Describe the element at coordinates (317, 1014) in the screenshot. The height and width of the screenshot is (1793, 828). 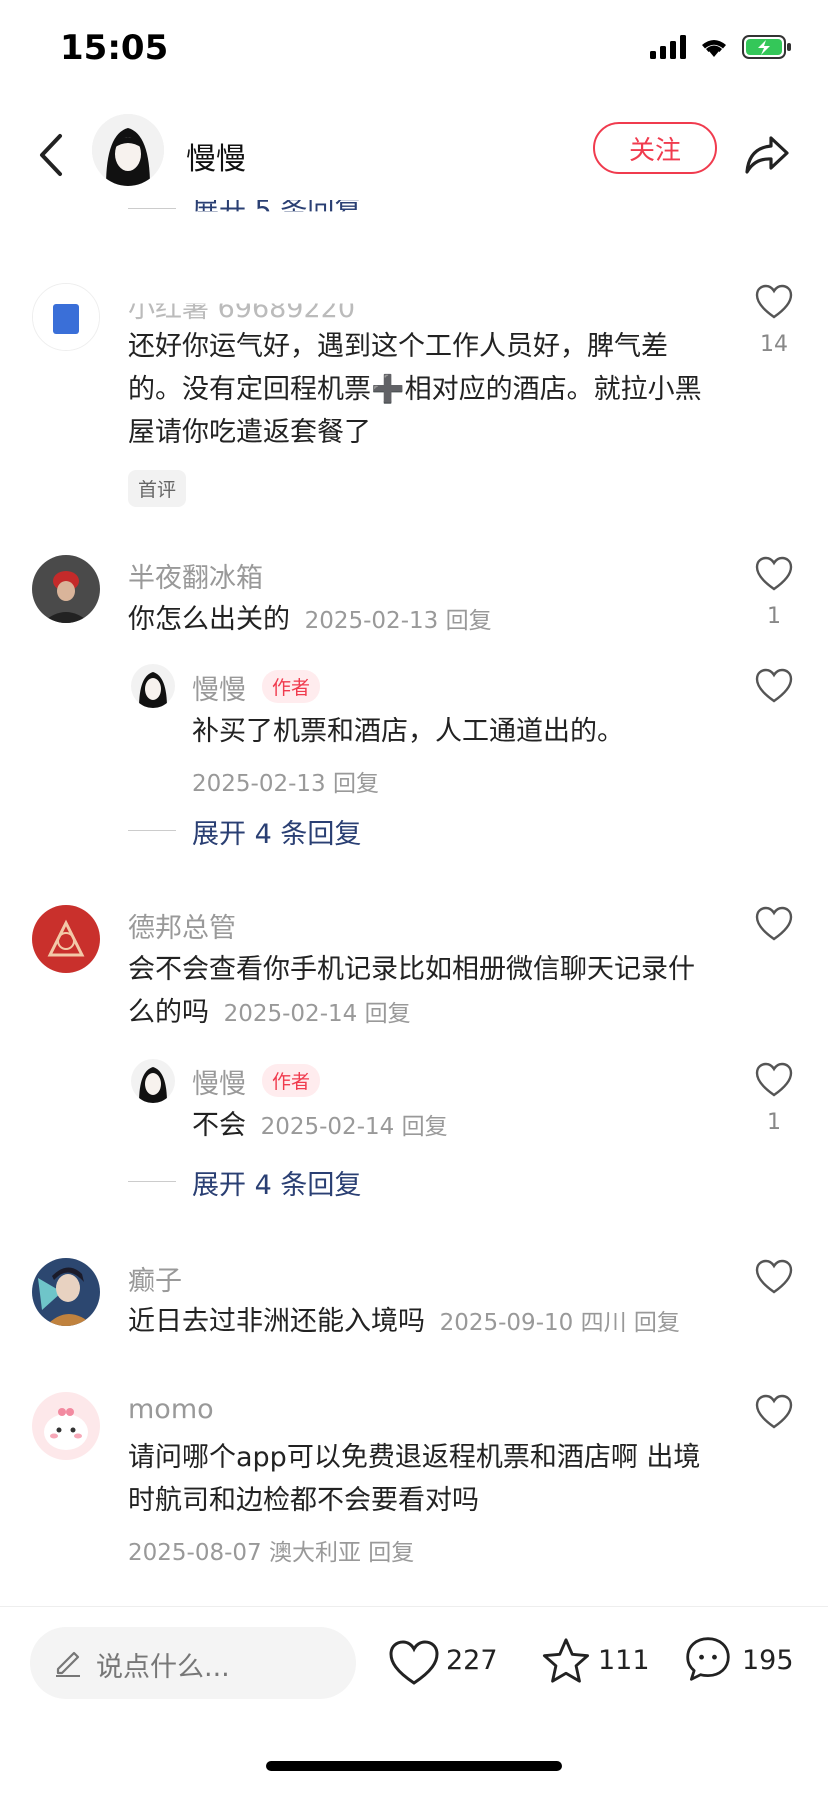
I see `comment-meta: 2025-02-14 回复` at that location.